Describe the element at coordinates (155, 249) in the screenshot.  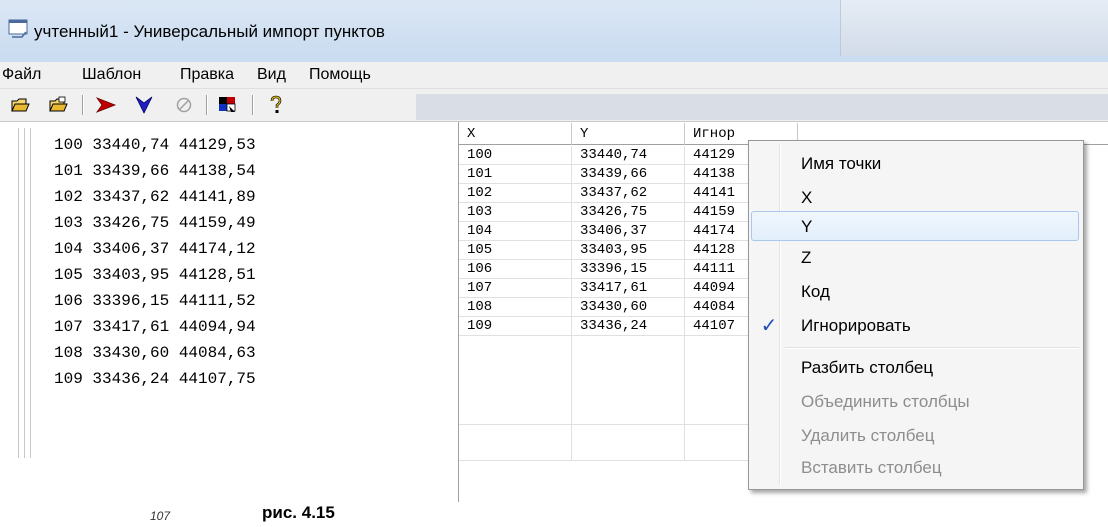
I see `raw-text-line: 104 33406,37 44174,12` at that location.